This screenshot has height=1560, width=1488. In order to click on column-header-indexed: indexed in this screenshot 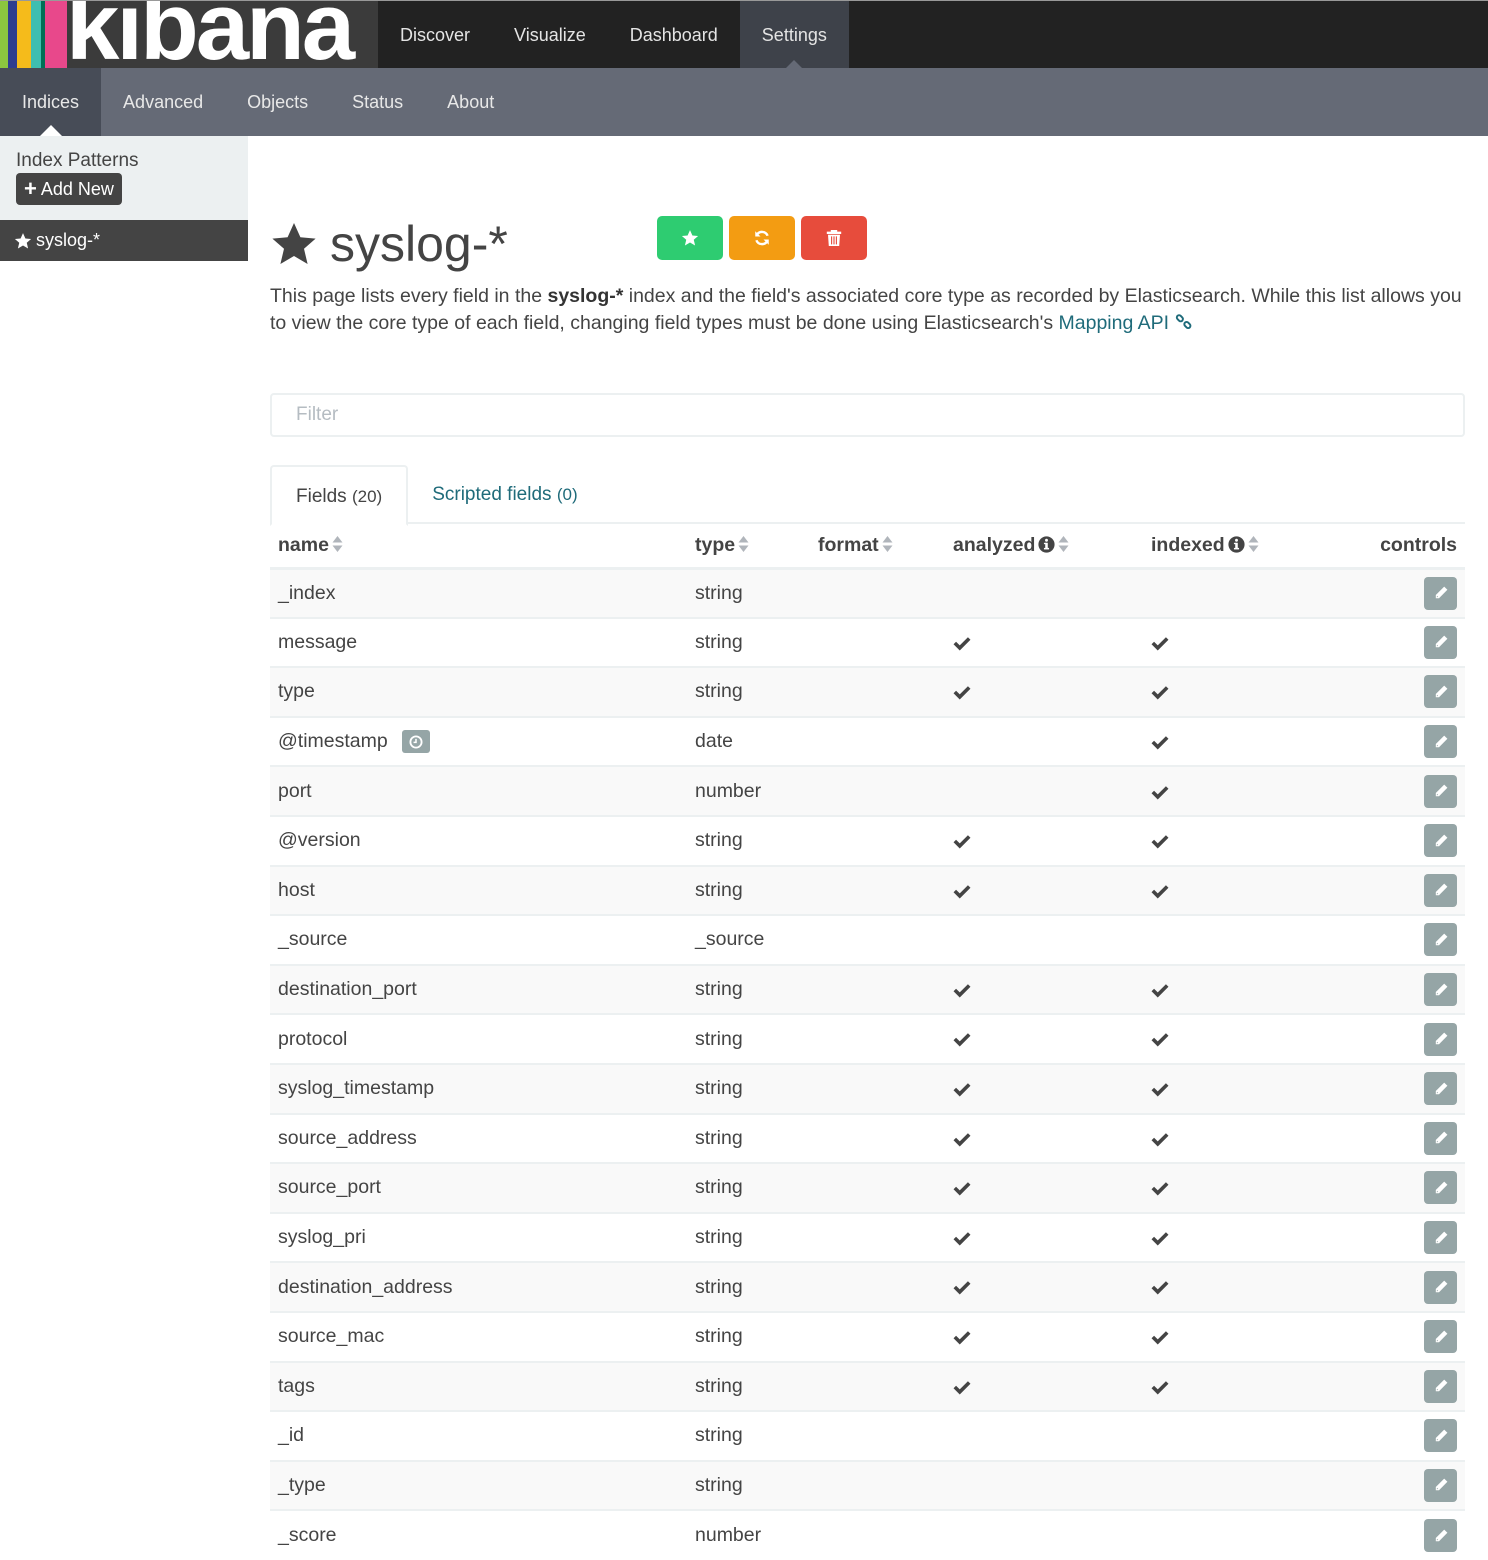, I will do `click(1228, 547)`.